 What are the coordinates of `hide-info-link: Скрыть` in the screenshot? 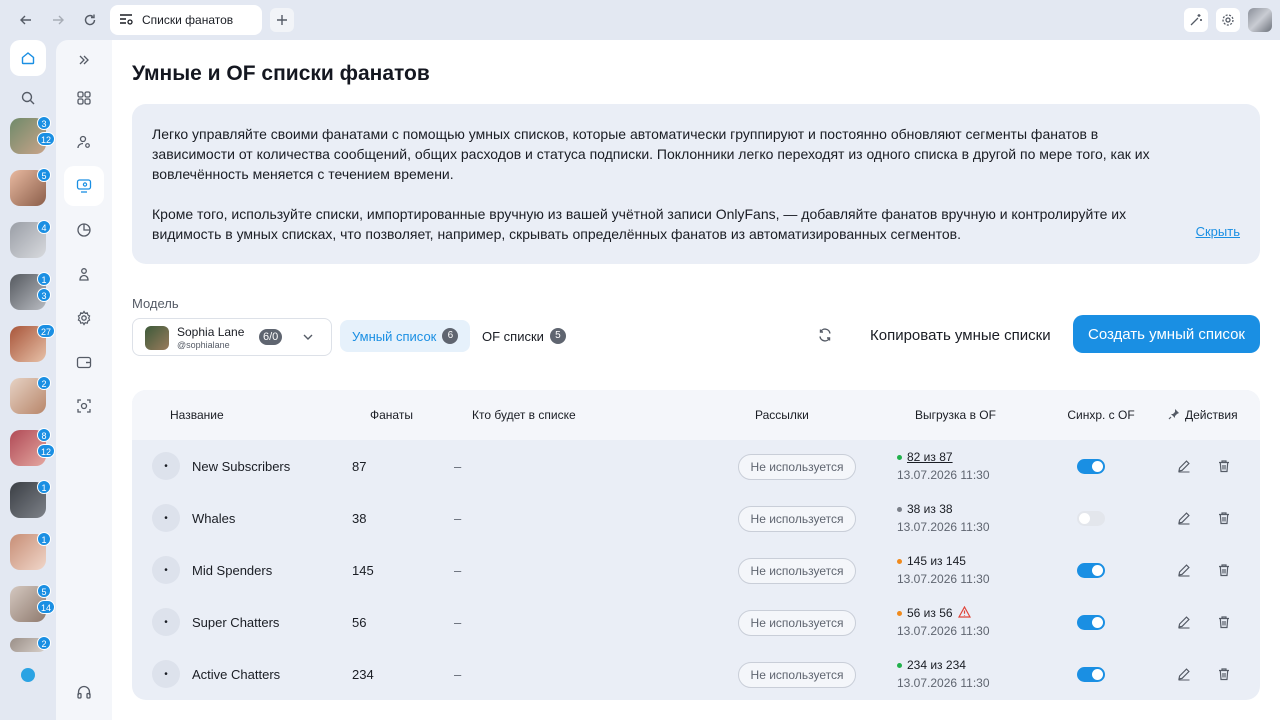 It's located at (1218, 232).